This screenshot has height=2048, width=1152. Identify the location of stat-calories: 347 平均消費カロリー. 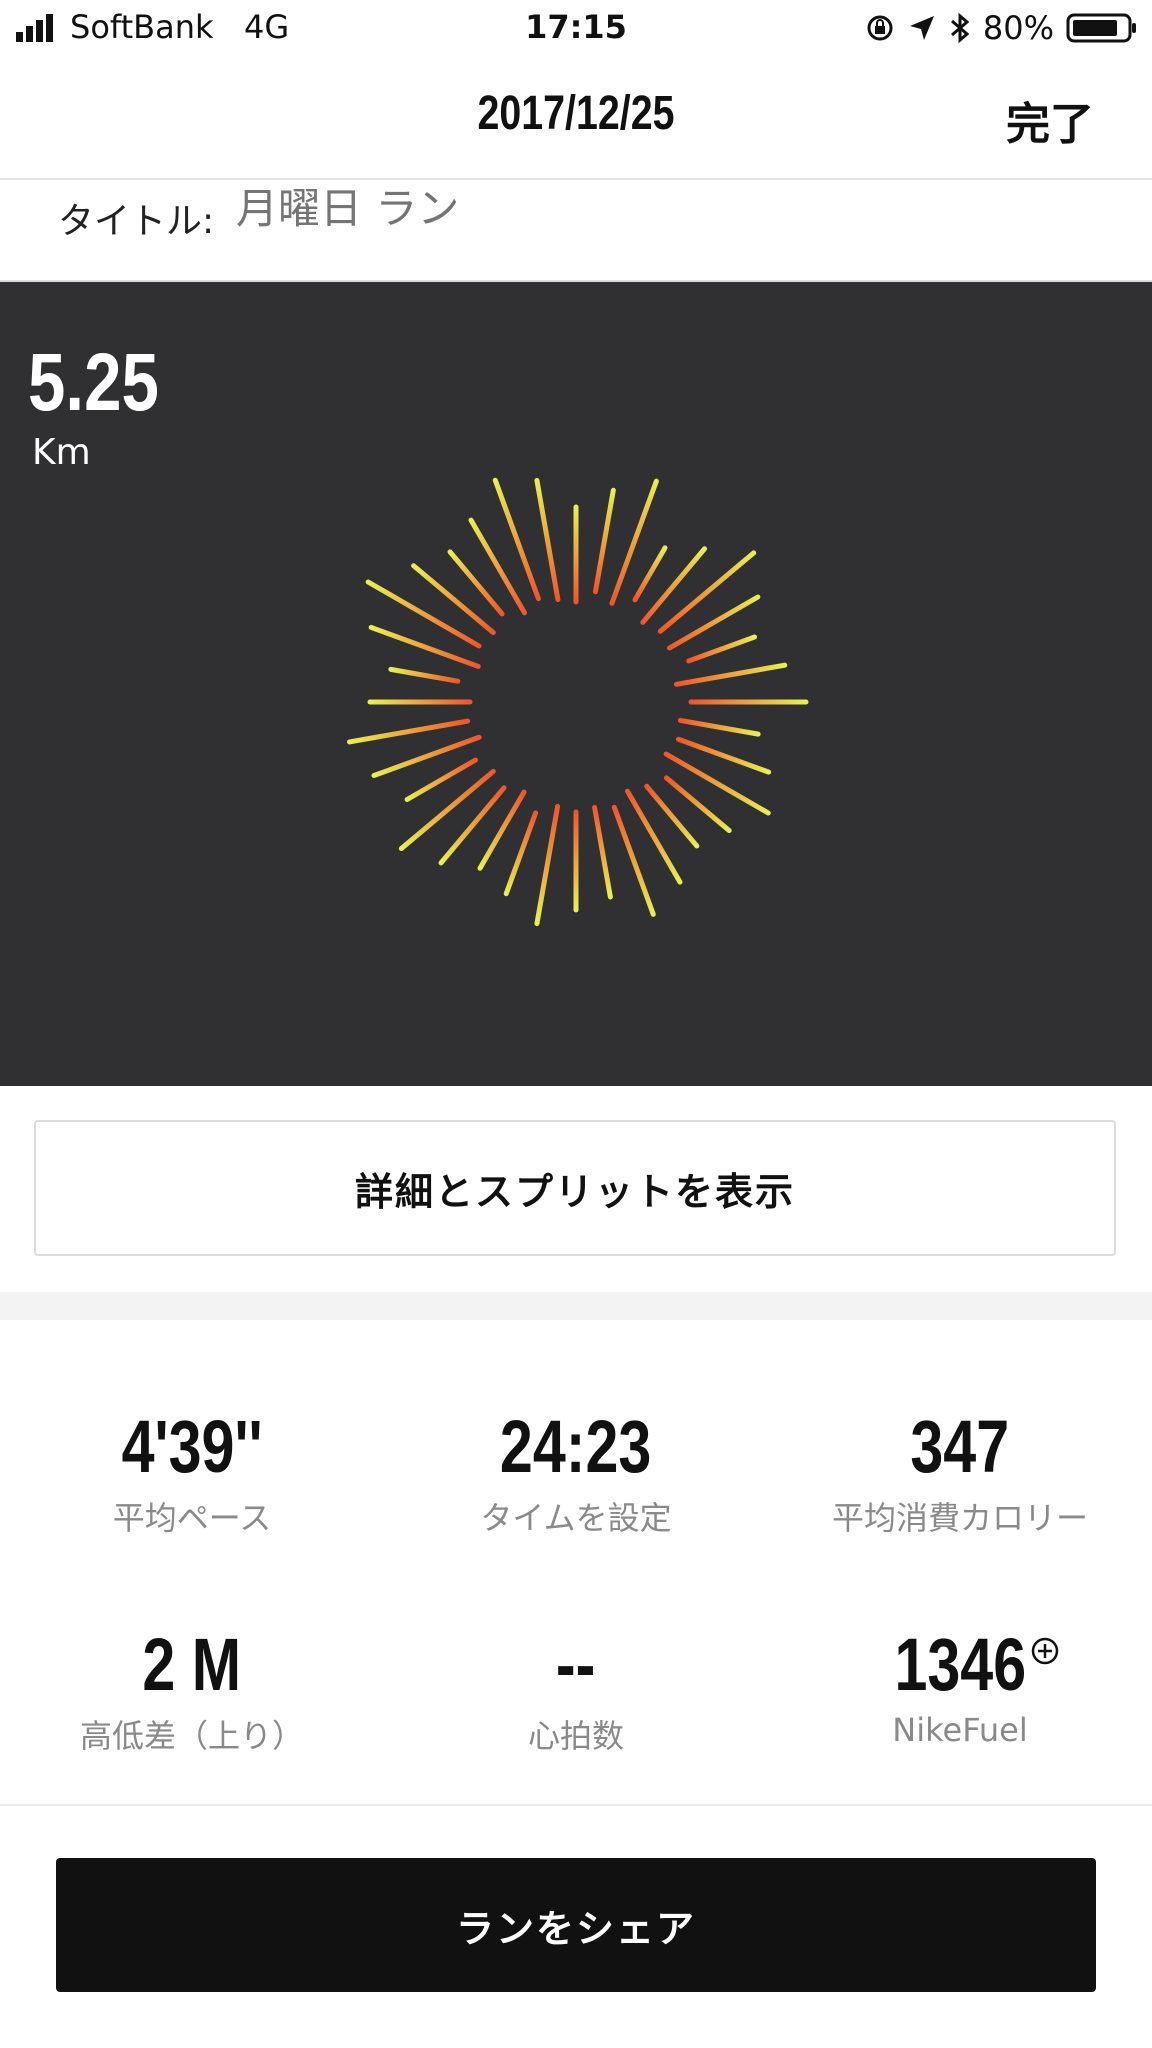
(960, 1471).